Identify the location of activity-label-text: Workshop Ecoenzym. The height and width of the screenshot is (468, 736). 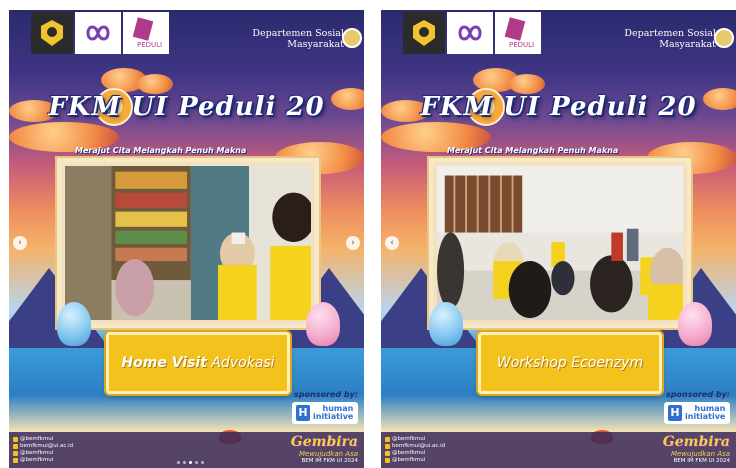
(570, 363).